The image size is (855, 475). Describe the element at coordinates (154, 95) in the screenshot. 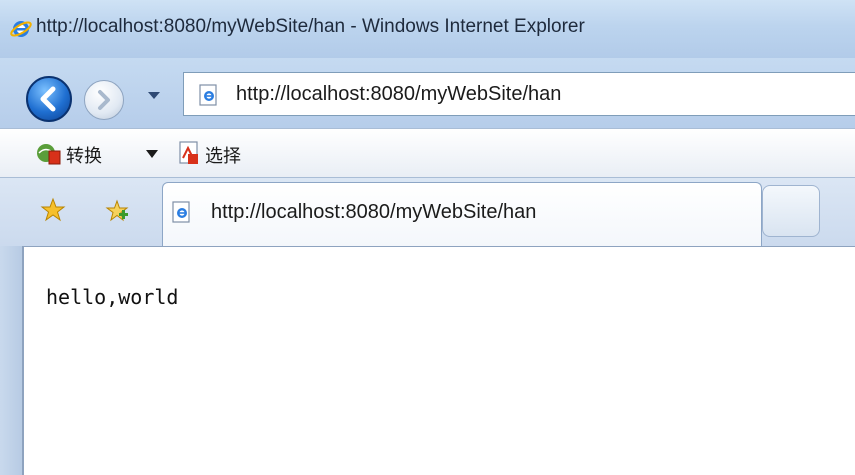

I see `history-dropdown-button` at that location.